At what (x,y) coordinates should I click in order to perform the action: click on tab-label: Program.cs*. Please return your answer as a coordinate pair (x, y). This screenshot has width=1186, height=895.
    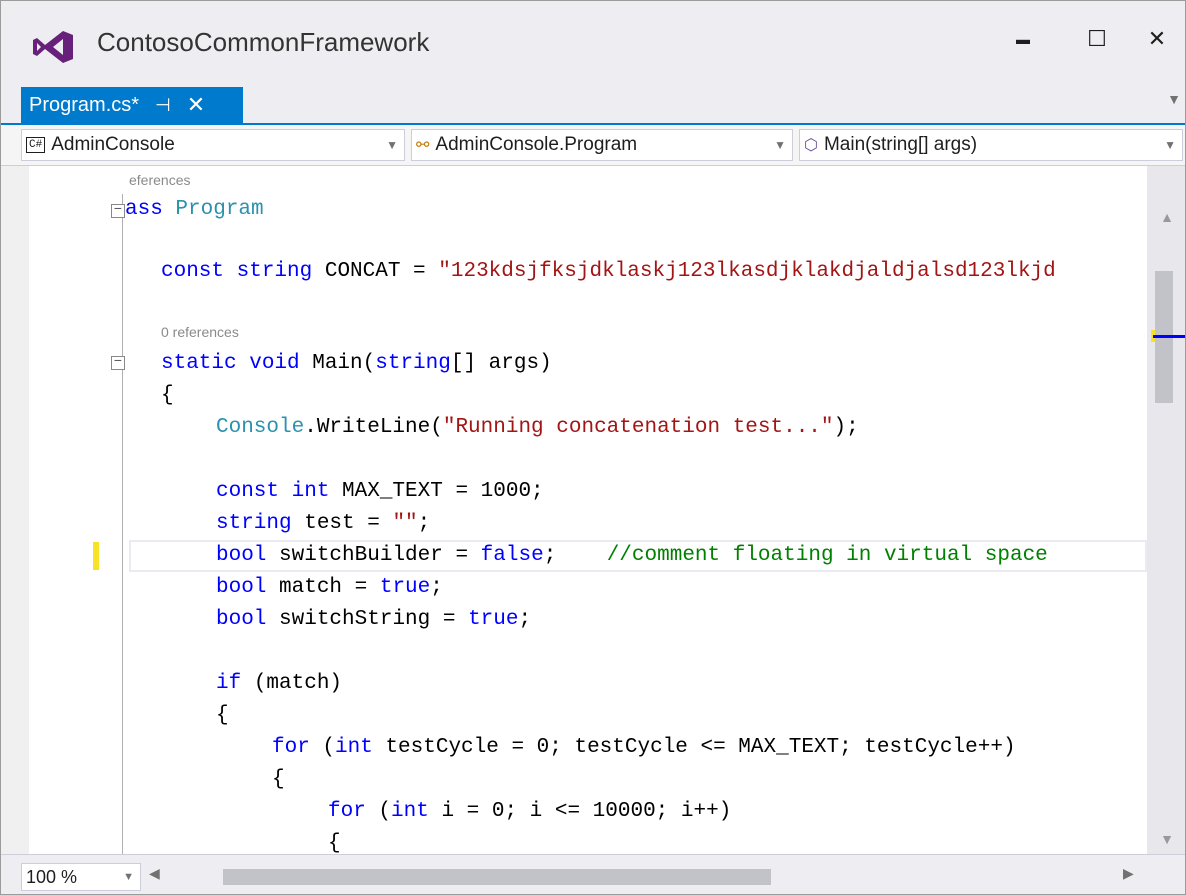
    Looking at the image, I should click on (84, 104).